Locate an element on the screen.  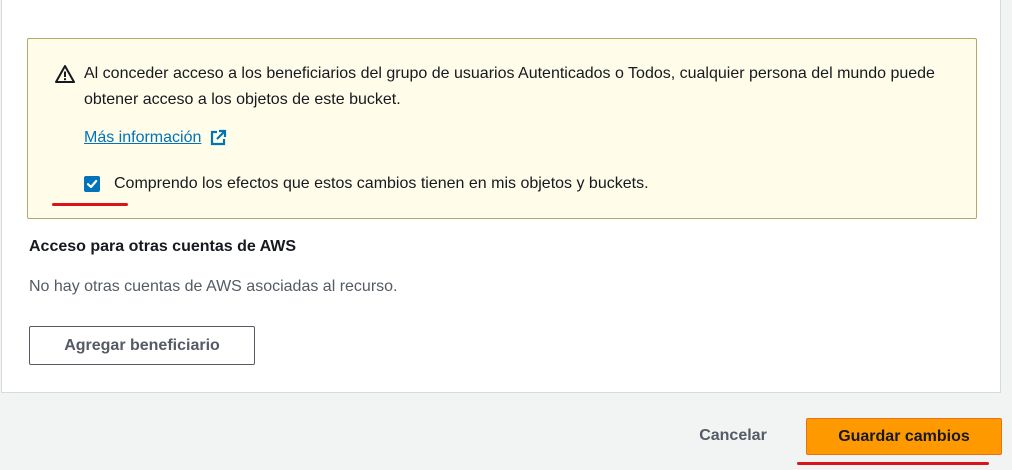
more-info-label: Más información is located at coordinates (143, 137).